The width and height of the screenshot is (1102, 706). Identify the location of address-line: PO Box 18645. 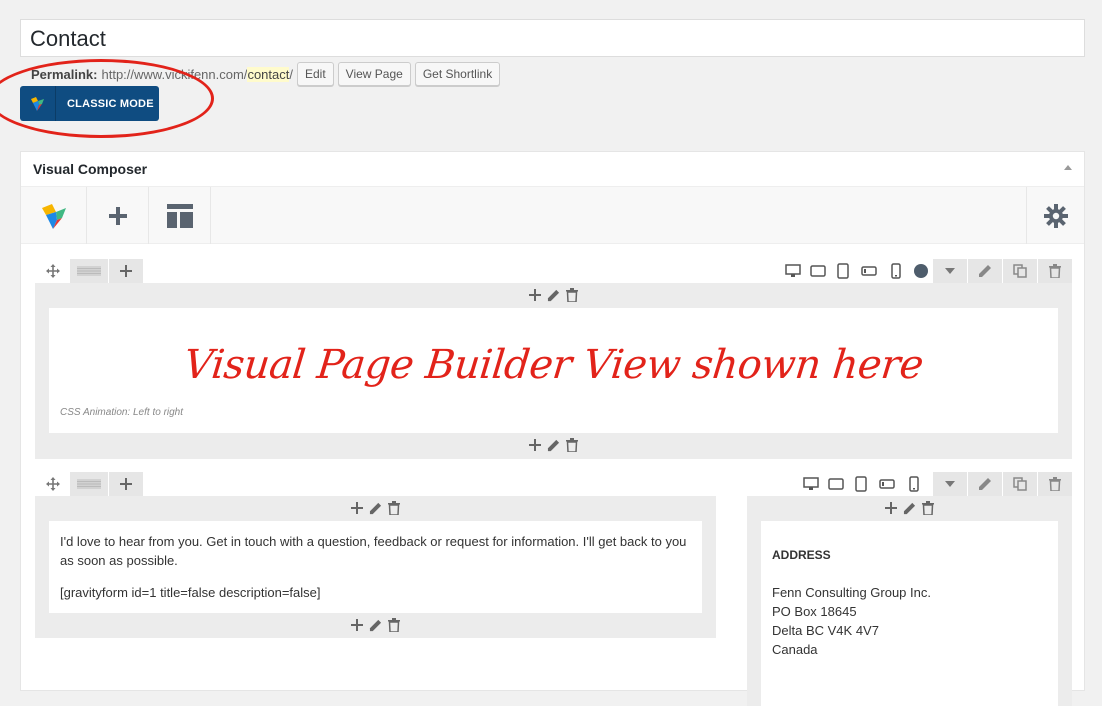
(814, 611).